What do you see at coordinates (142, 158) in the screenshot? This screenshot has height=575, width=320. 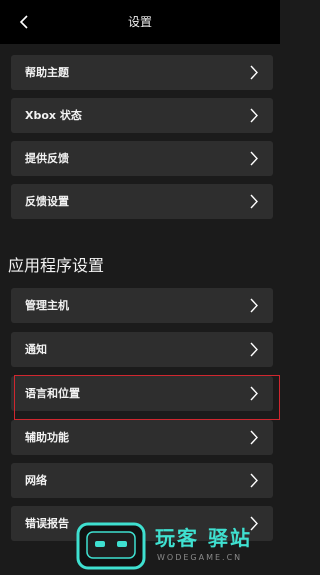 I see `menu-item-provide-feedback: 提供反馈` at bounding box center [142, 158].